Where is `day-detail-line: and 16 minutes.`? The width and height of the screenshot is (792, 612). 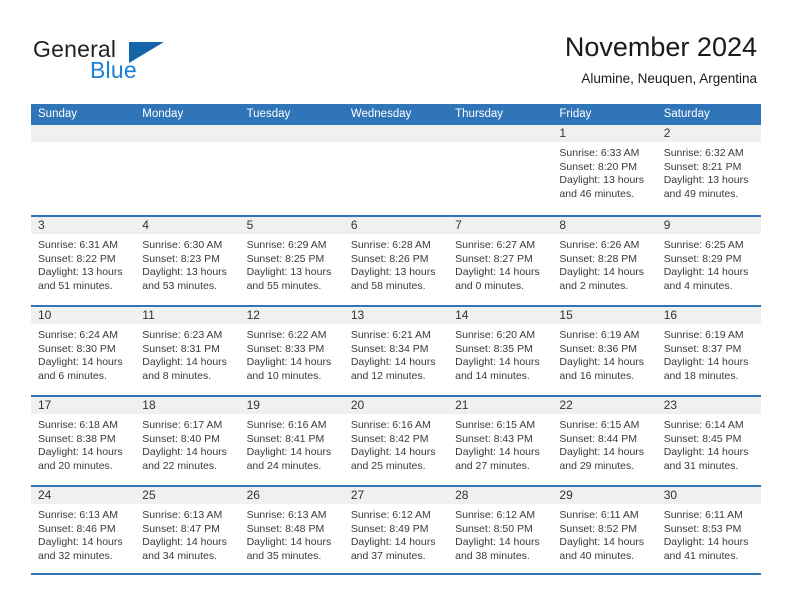 day-detail-line: and 16 minutes. is located at coordinates (597, 375).